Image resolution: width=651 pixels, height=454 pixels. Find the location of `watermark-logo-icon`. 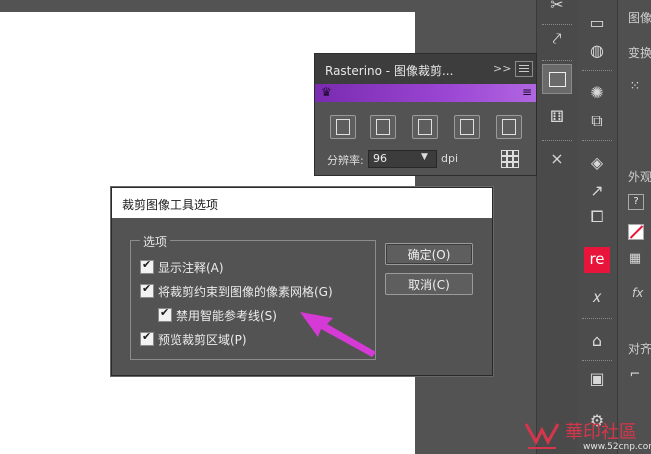

watermark-logo-icon is located at coordinates (542, 436).